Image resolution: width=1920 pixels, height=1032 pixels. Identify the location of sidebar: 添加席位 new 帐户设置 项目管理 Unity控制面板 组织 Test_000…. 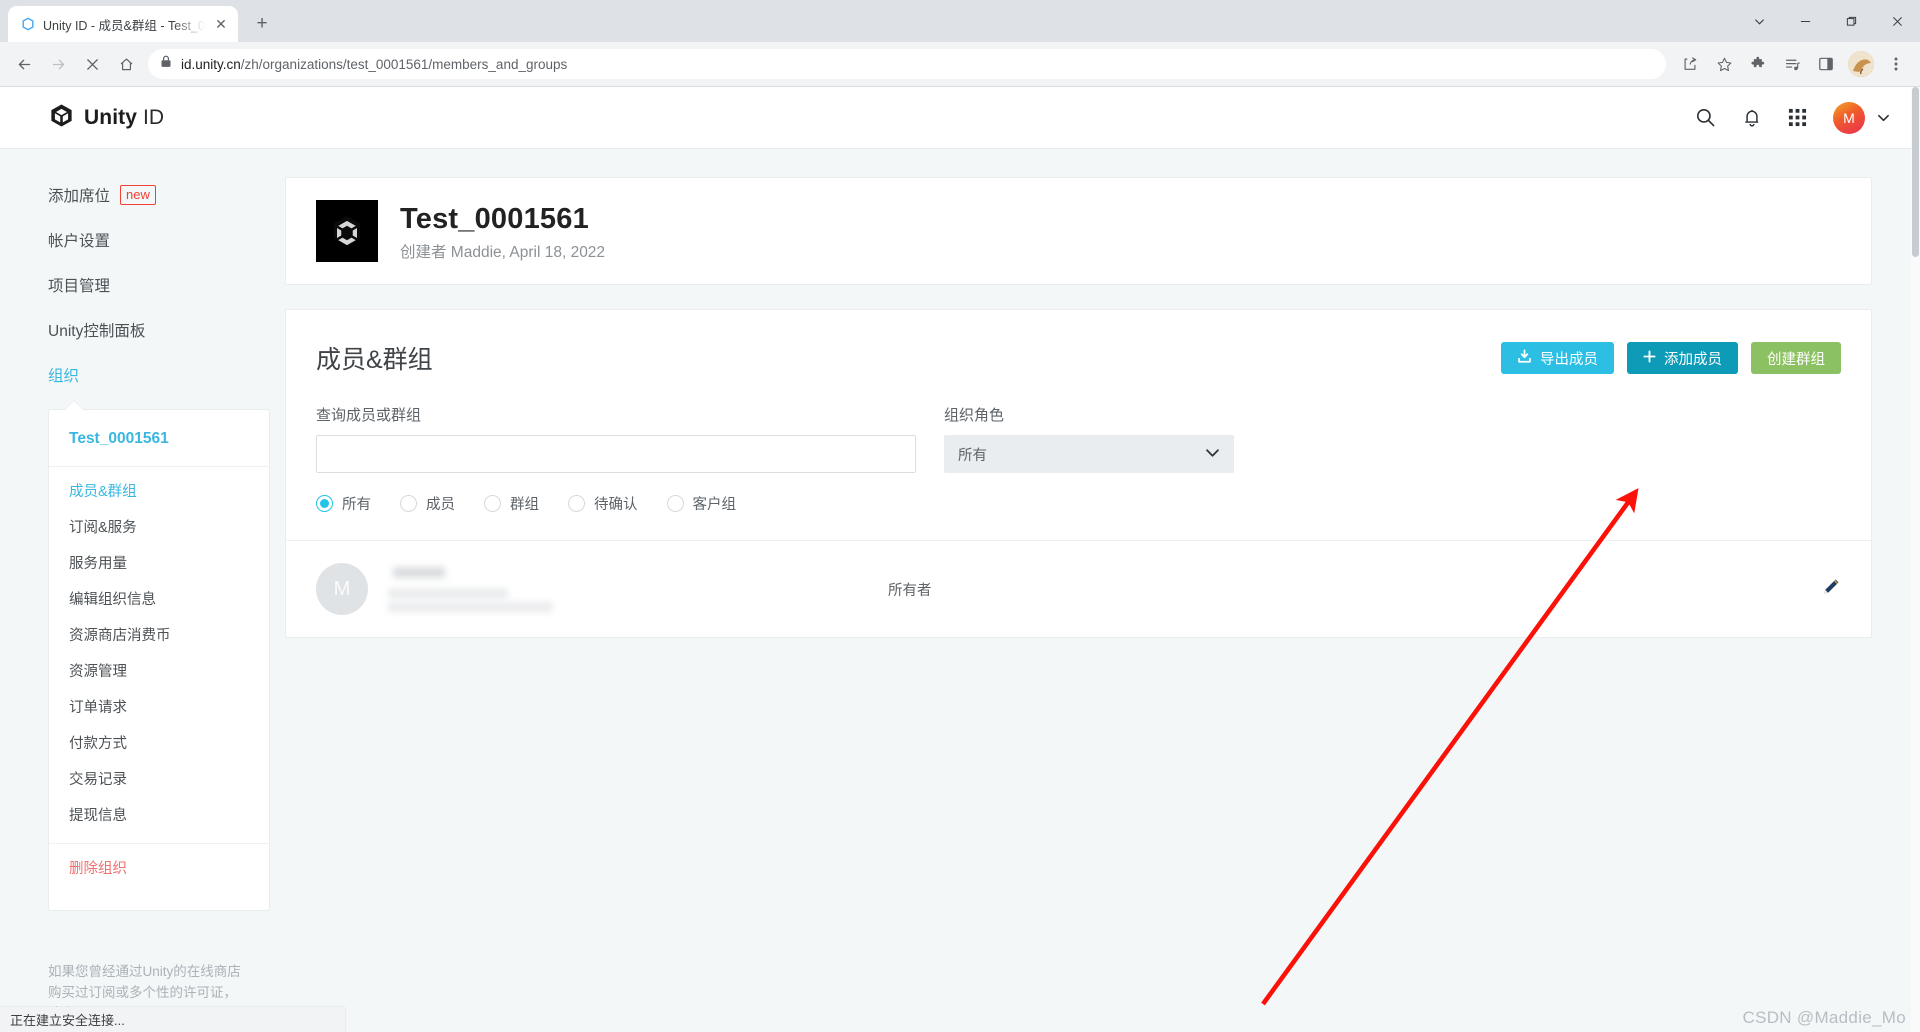
(142, 590).